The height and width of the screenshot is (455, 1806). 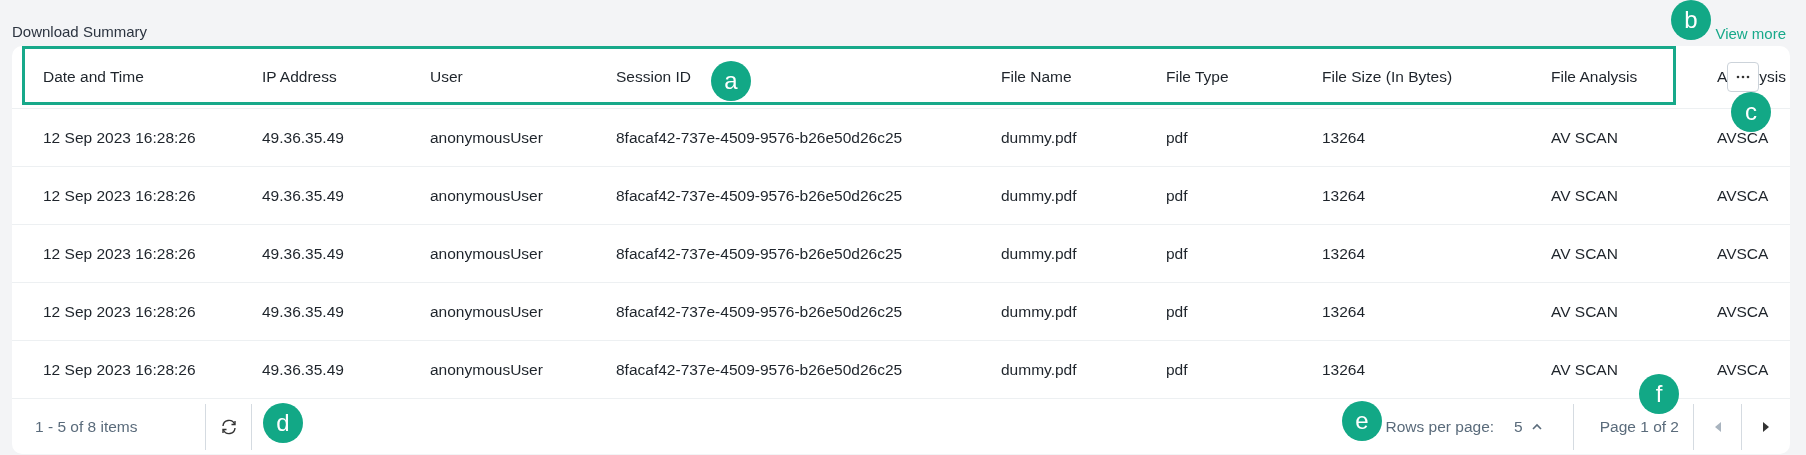 I want to click on section-title: Download Summary, so click(x=80, y=31).